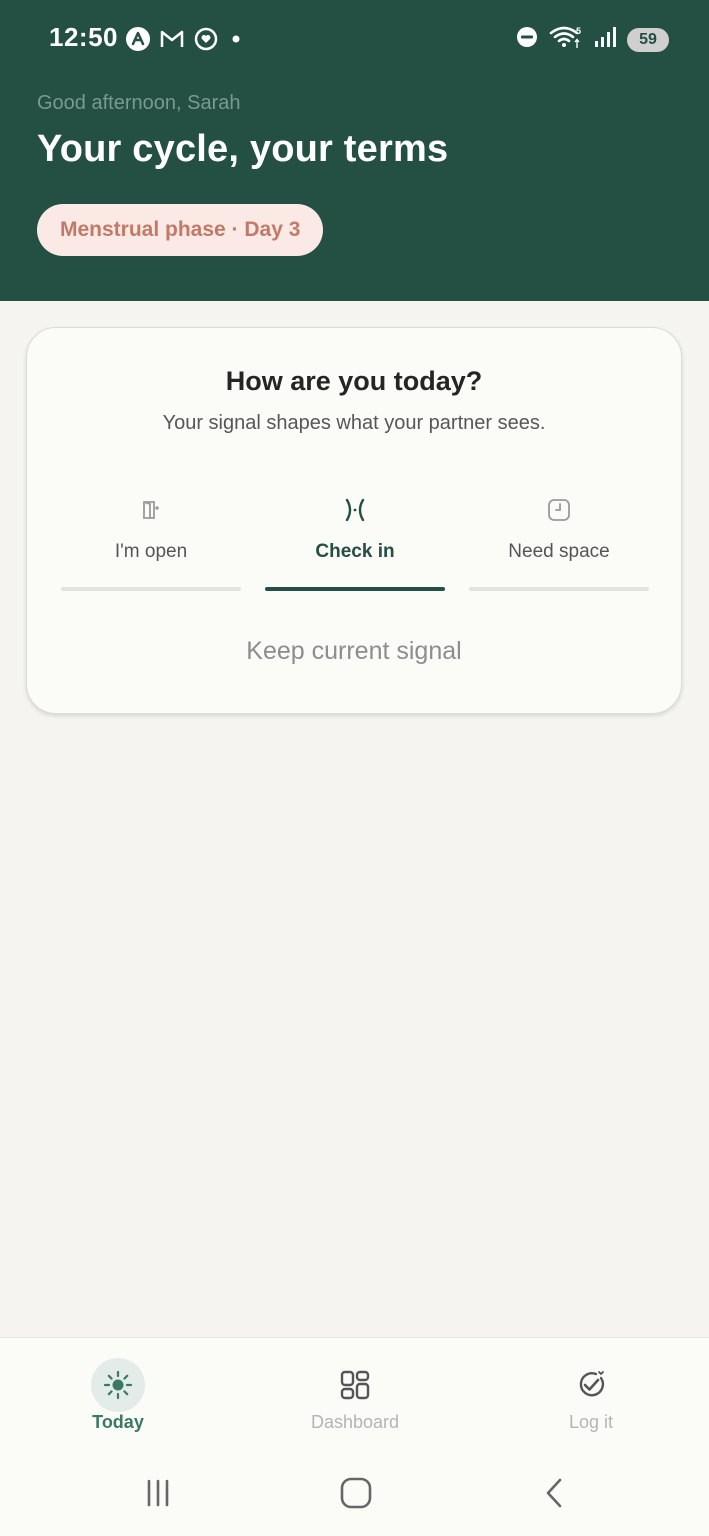 The height and width of the screenshot is (1536, 709). Describe the element at coordinates (355, 510) in the screenshot. I see `check-in-icon` at that location.